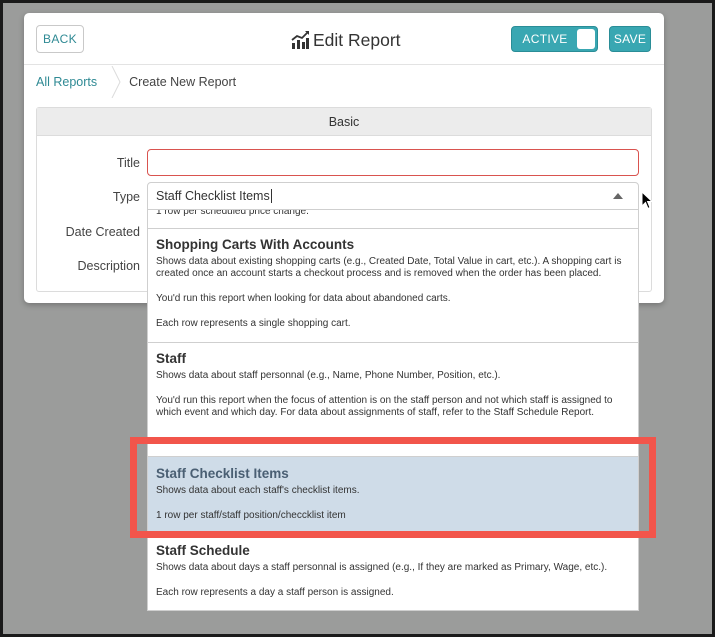 The height and width of the screenshot is (637, 715). I want to click on save-button: SAVE, so click(630, 39).